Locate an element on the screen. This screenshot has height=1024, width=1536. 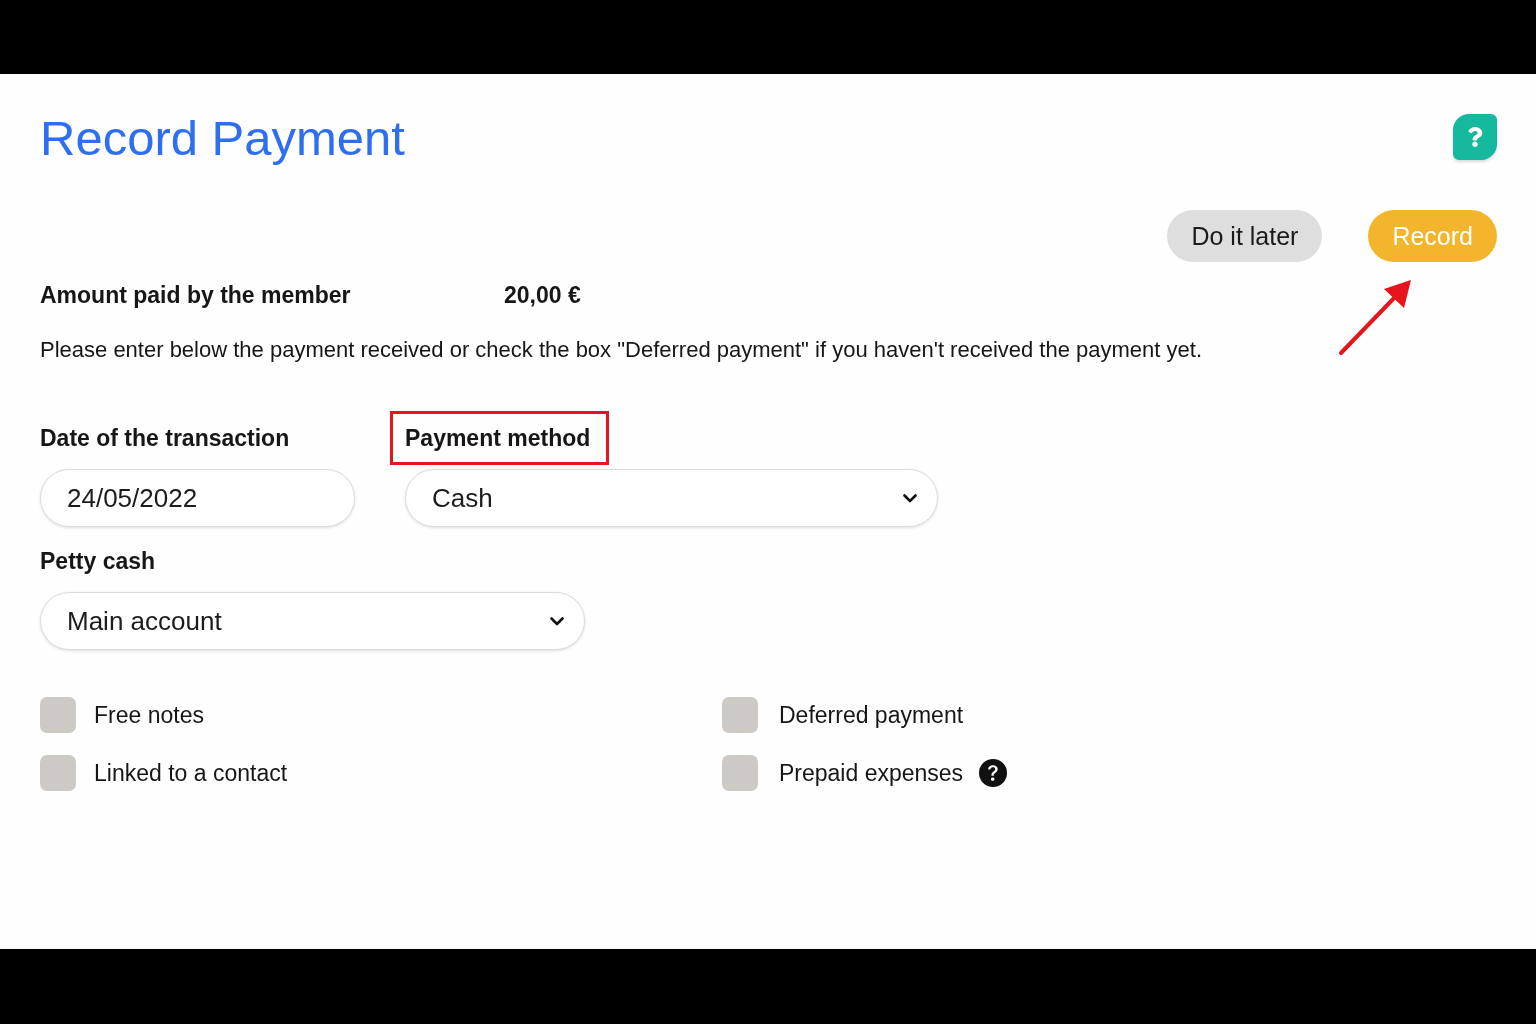
help-icon is located at coordinates (993, 773).